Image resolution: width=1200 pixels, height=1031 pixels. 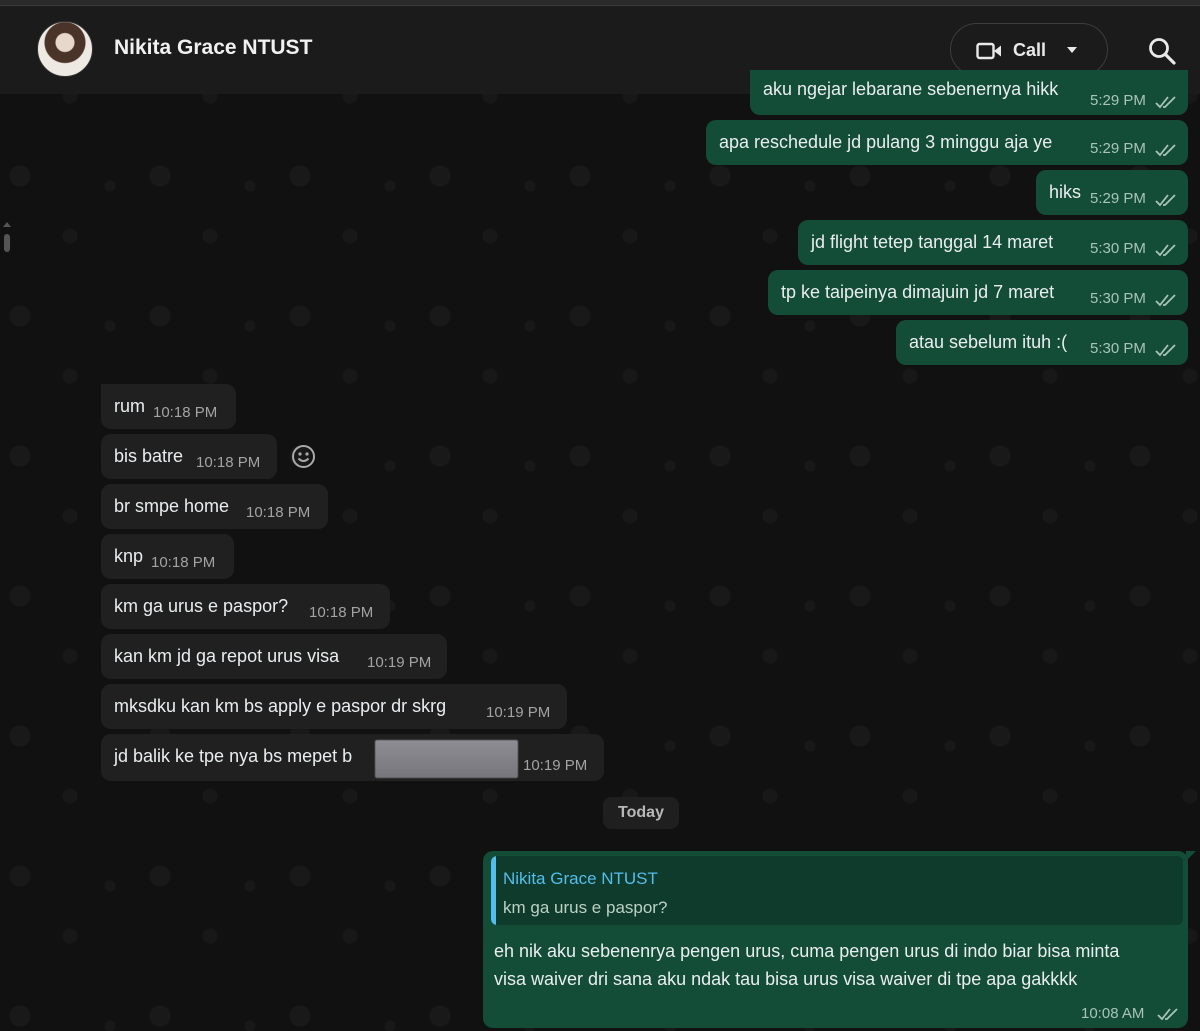 I want to click on message-text: rum, so click(x=129, y=406).